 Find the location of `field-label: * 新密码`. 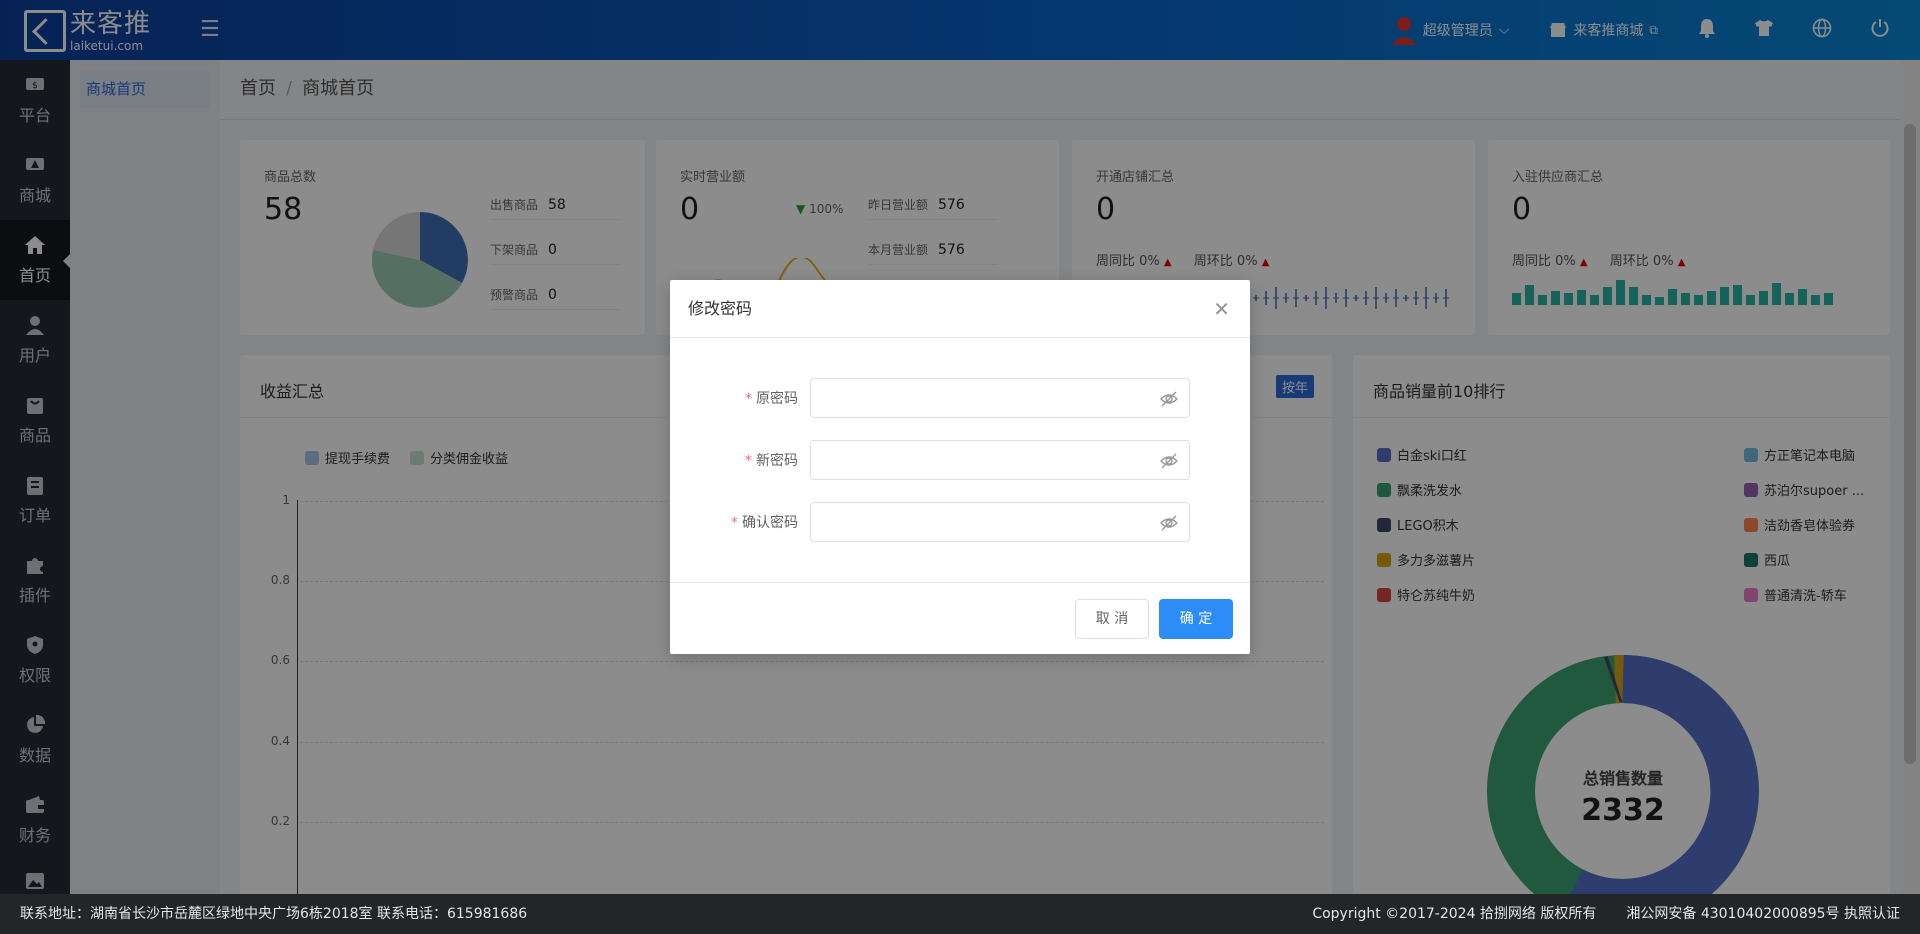

field-label: * 新密码 is located at coordinates (771, 461).